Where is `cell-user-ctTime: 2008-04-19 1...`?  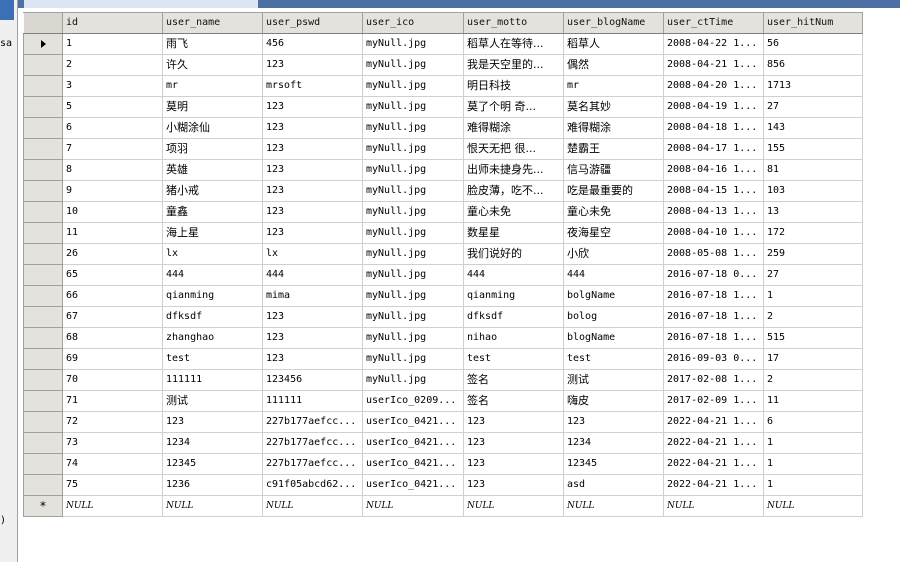
cell-user-ctTime: 2008-04-19 1... is located at coordinates (713, 107).